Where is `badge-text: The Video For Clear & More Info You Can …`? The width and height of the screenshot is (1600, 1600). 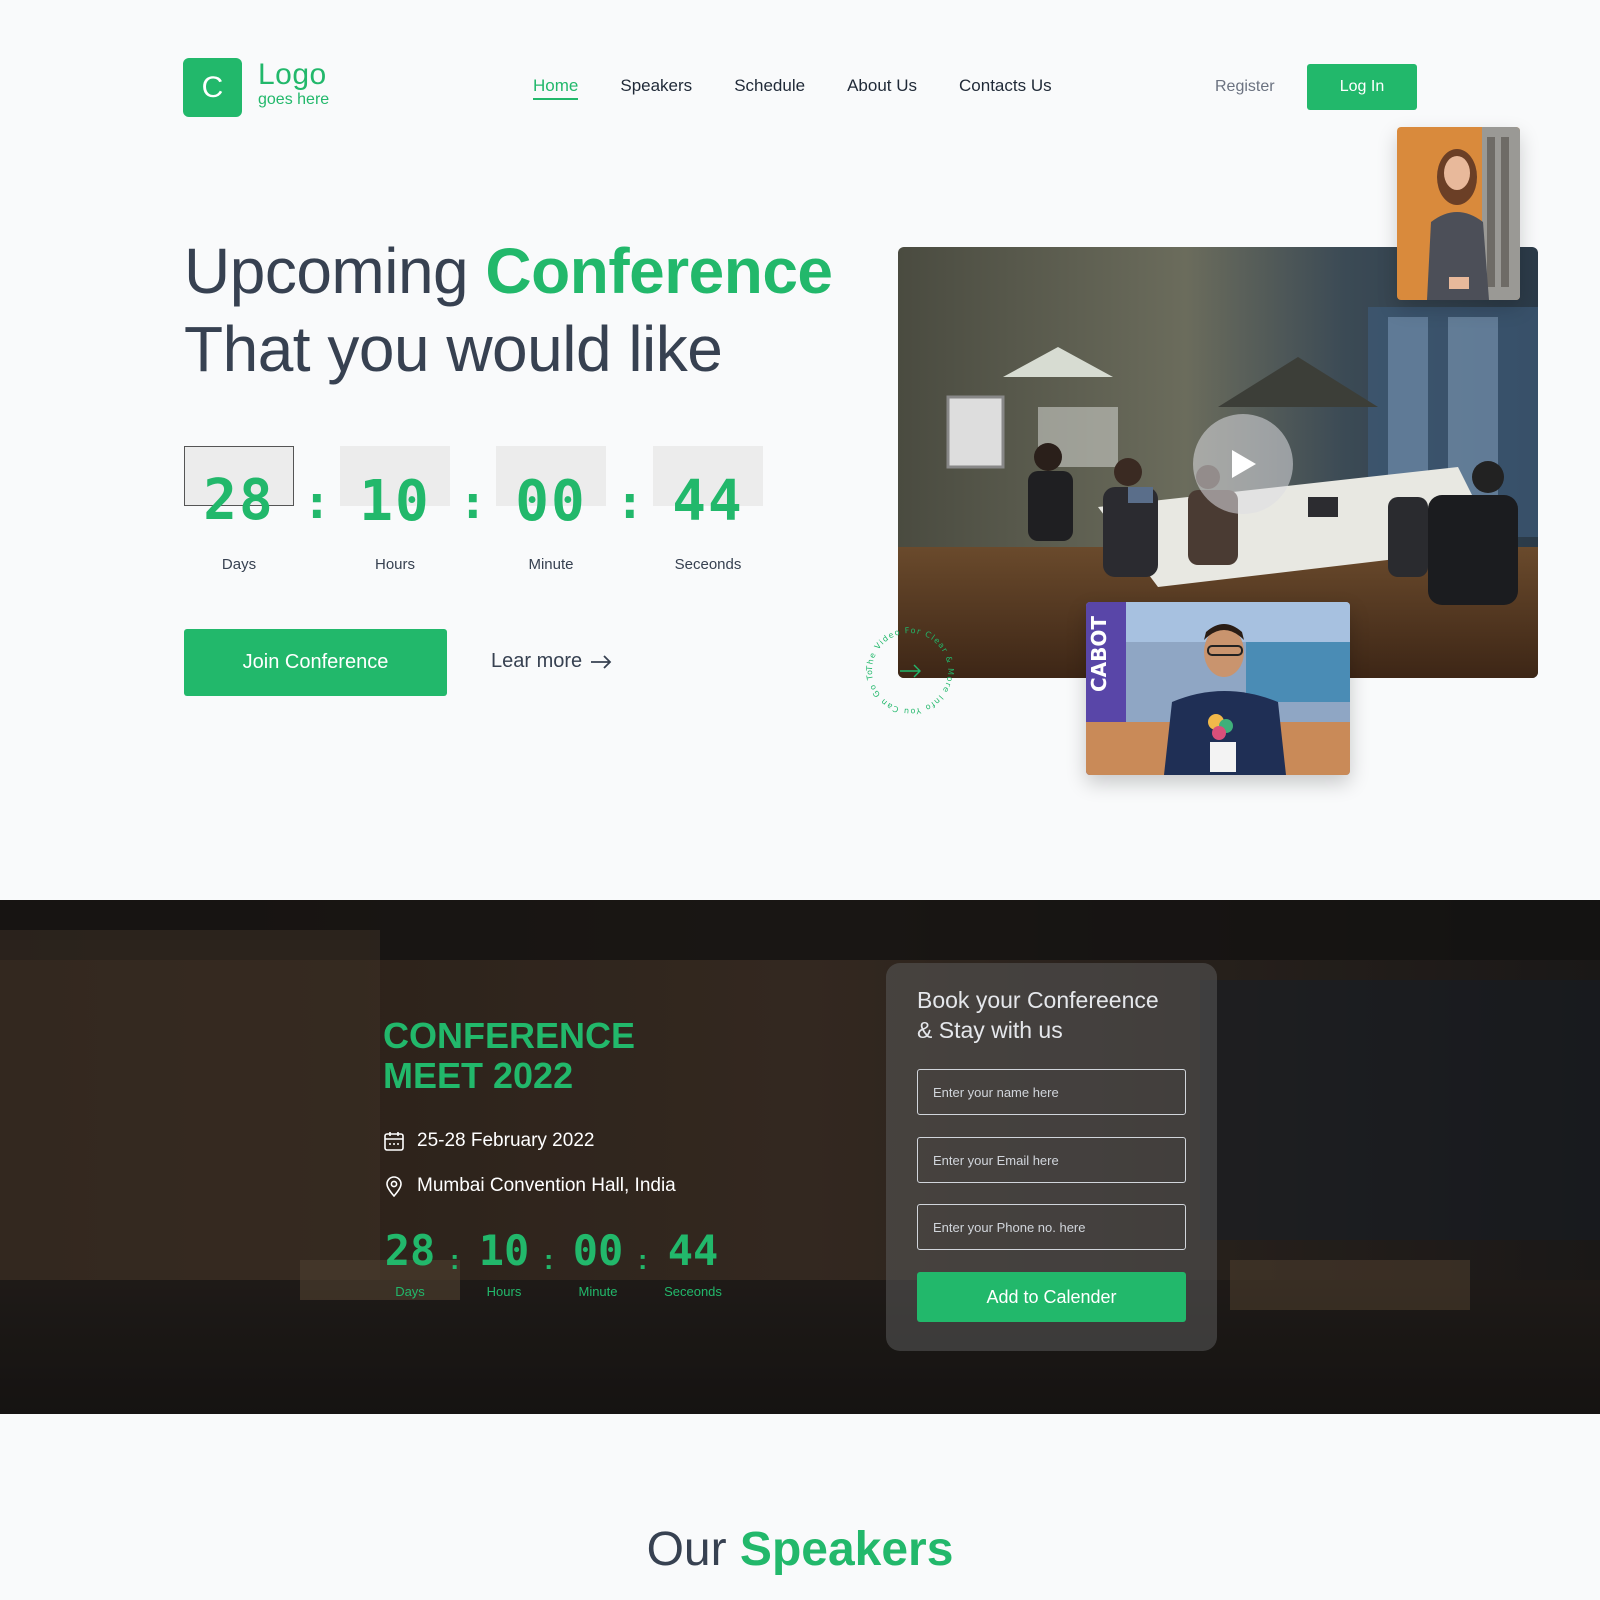
badge-text: The Video For Clear & More Info You Can … is located at coordinates (908, 669).